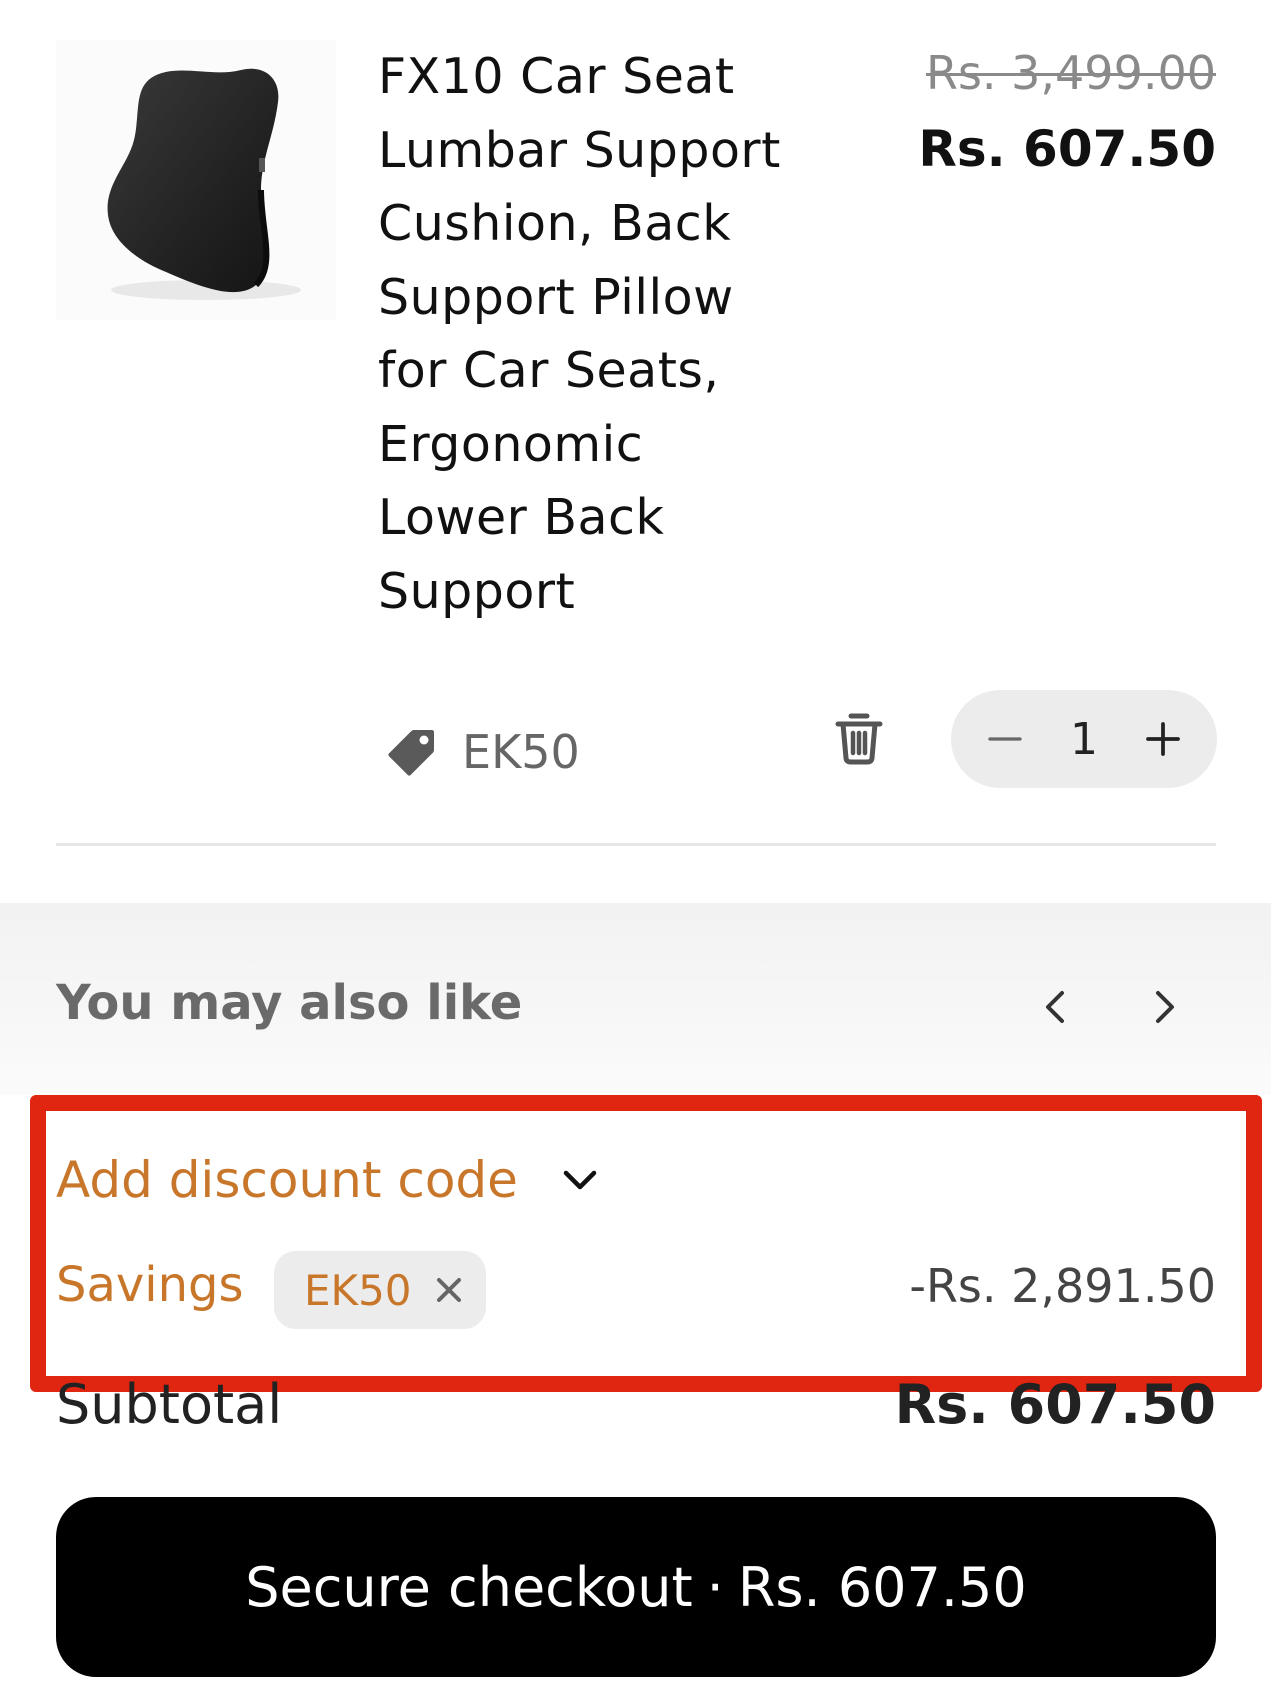 This screenshot has width=1271, height=1691. Describe the element at coordinates (859, 738) in the screenshot. I see `trash-icon` at that location.